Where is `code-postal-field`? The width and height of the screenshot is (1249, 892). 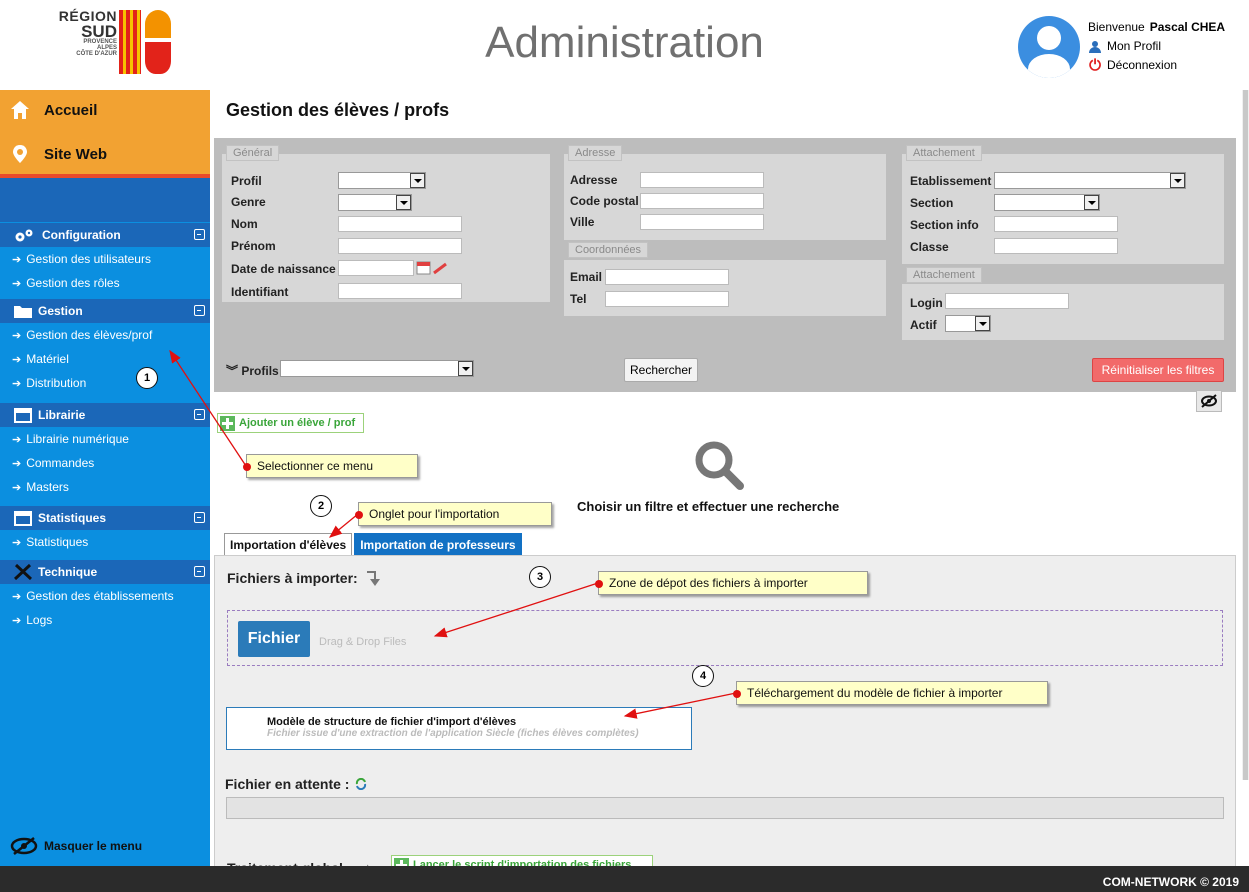 code-postal-field is located at coordinates (702, 201).